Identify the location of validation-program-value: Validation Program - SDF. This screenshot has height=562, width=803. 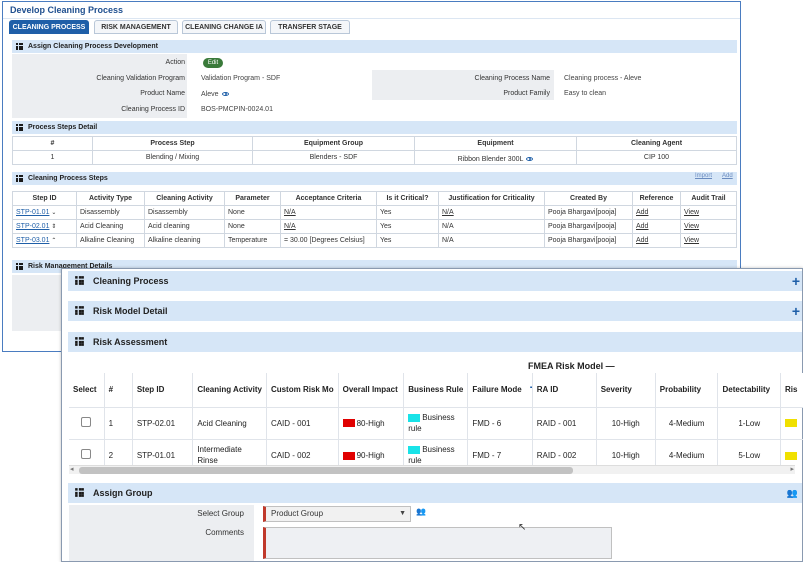
(241, 78).